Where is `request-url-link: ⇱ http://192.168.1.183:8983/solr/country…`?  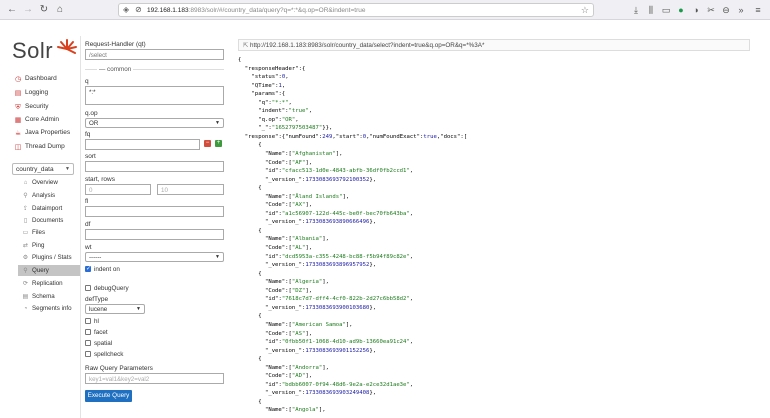 request-url-link: ⇱ http://192.168.1.183:8983/solr/country… is located at coordinates (494, 45).